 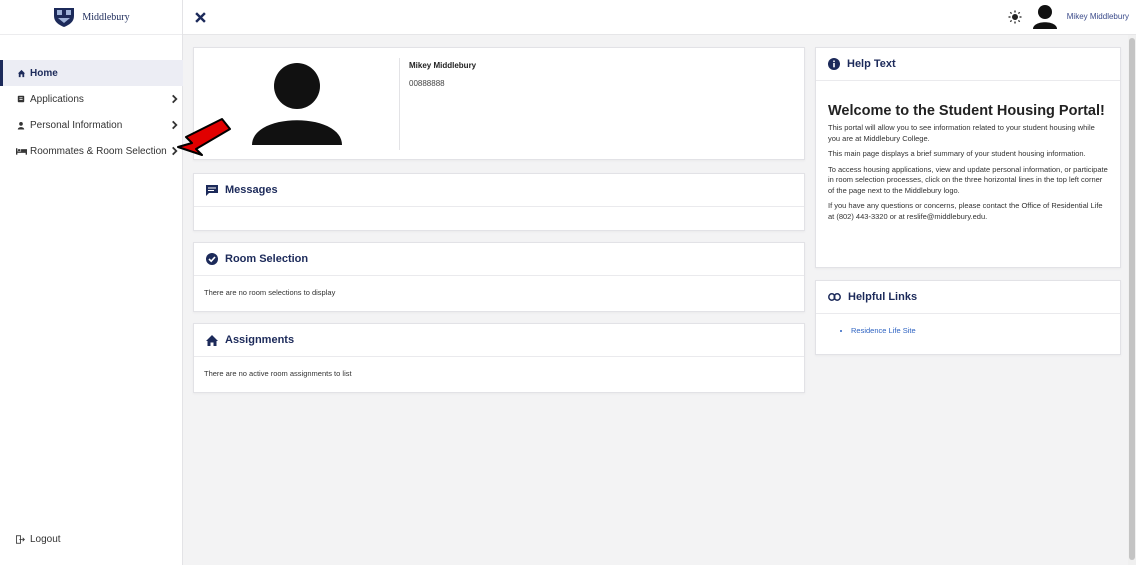 I want to click on card-title: Room Selection, so click(x=267, y=259).